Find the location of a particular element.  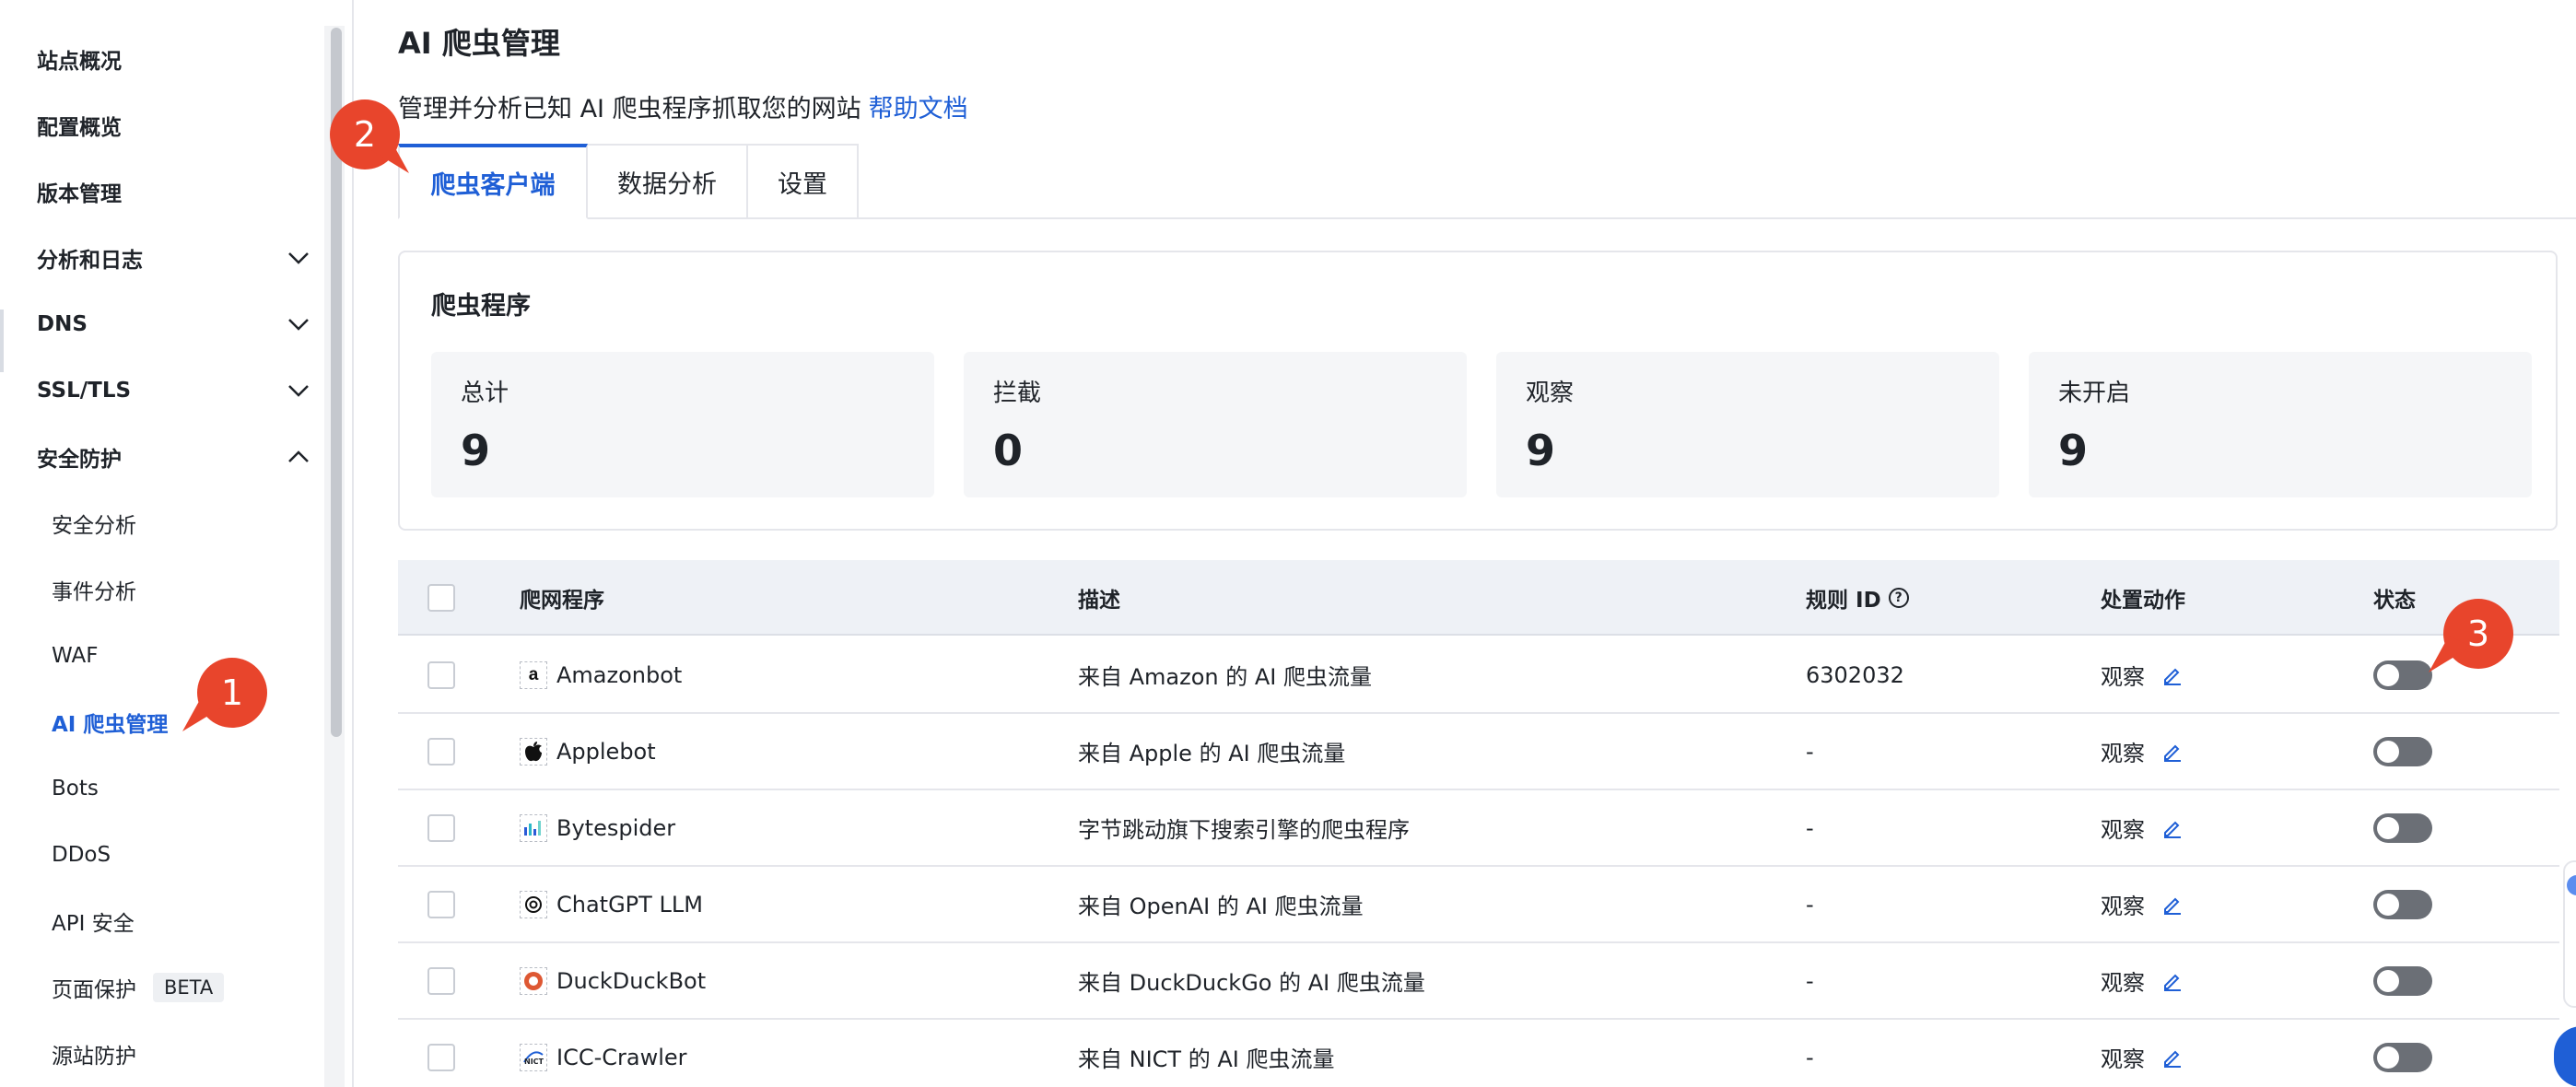

table-row: ChatGPT LLM 来自 OpenAI 的 AI 爬虫流量 - 观察 is located at coordinates (1478, 905).